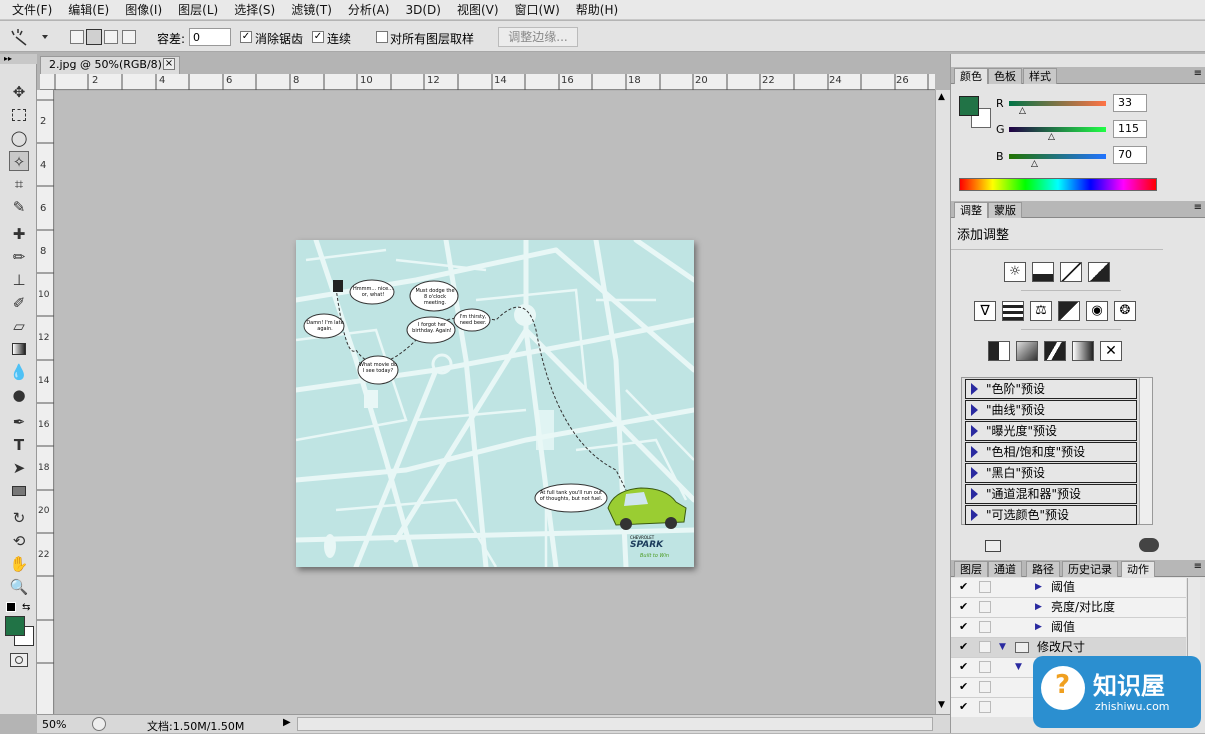 The width and height of the screenshot is (1205, 734). What do you see at coordinates (19, 280) in the screenshot?
I see `clone-stamp-tool-icon: ⊥` at bounding box center [19, 280].